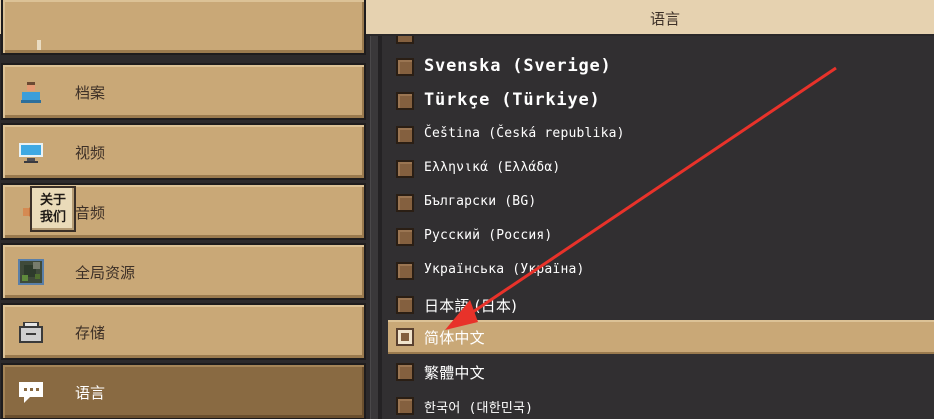 Image resolution: width=934 pixels, height=419 pixels. I want to click on language-row-svenska: Svenska (Sverige), so click(661, 67).